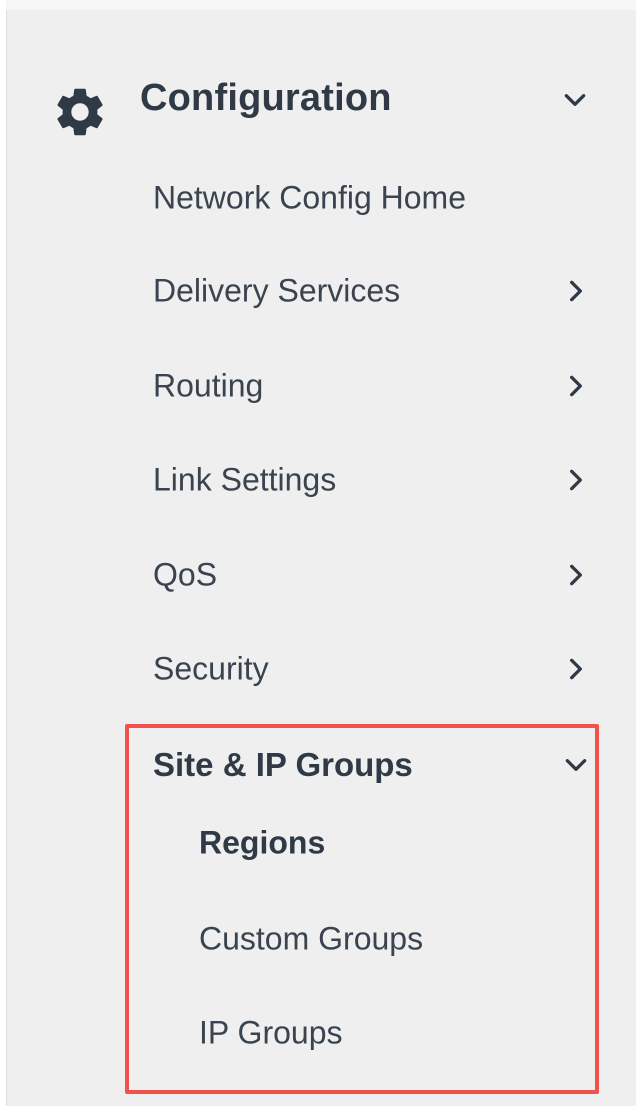 Image resolution: width=636 pixels, height=1106 pixels. I want to click on nav-item-label: Routing, so click(208, 385).